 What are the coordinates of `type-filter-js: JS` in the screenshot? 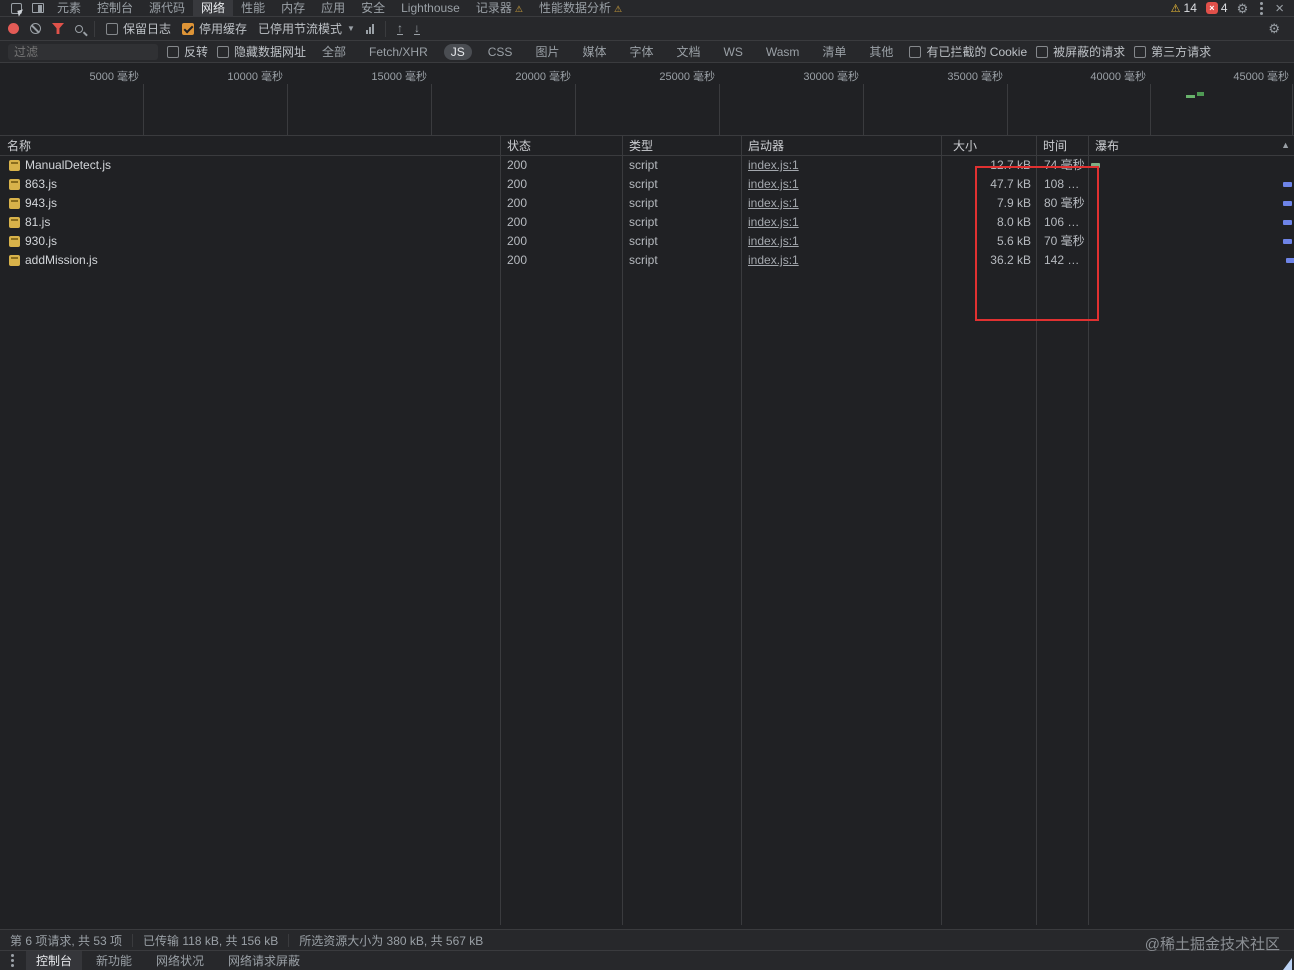 It's located at (457, 51).